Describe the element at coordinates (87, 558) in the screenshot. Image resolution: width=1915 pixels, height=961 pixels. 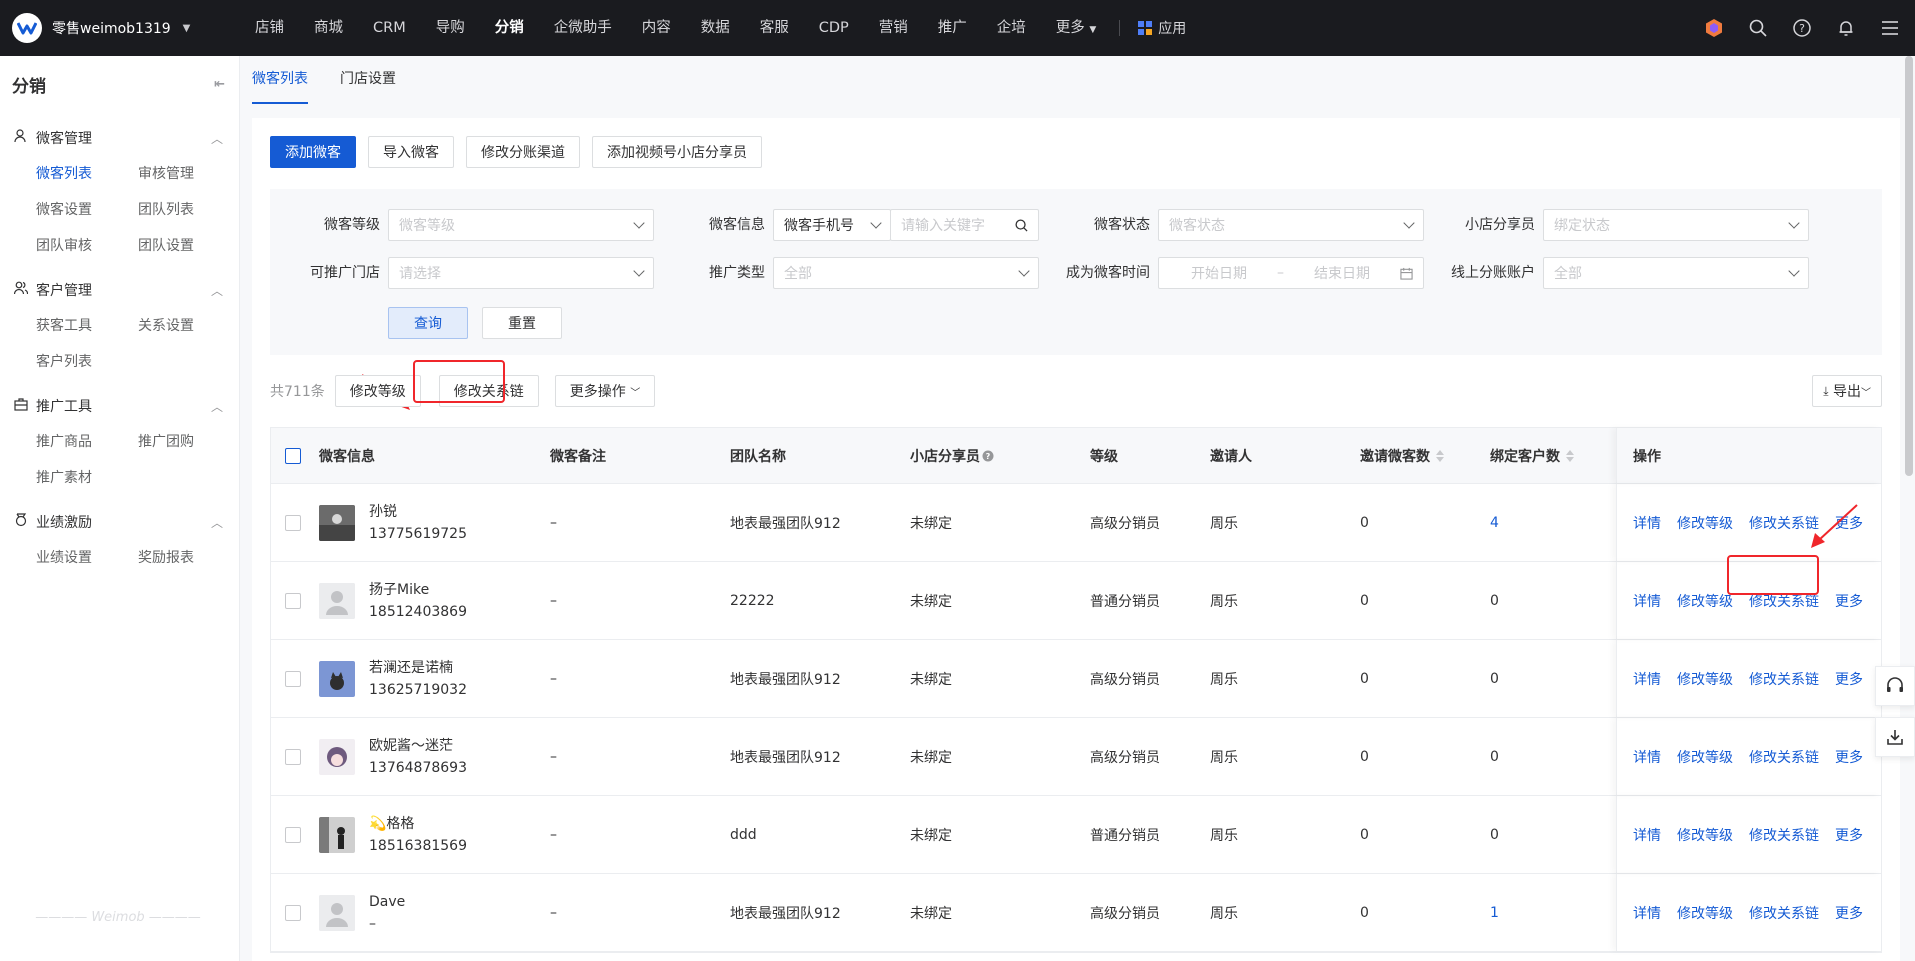
I see `sidebar-item-performance-settings: 业绩设置` at that location.